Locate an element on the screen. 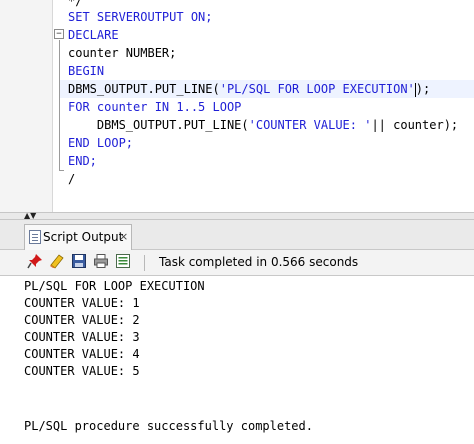 This screenshot has width=474, height=444. code-text: END LOOP; is located at coordinates (101, 143).